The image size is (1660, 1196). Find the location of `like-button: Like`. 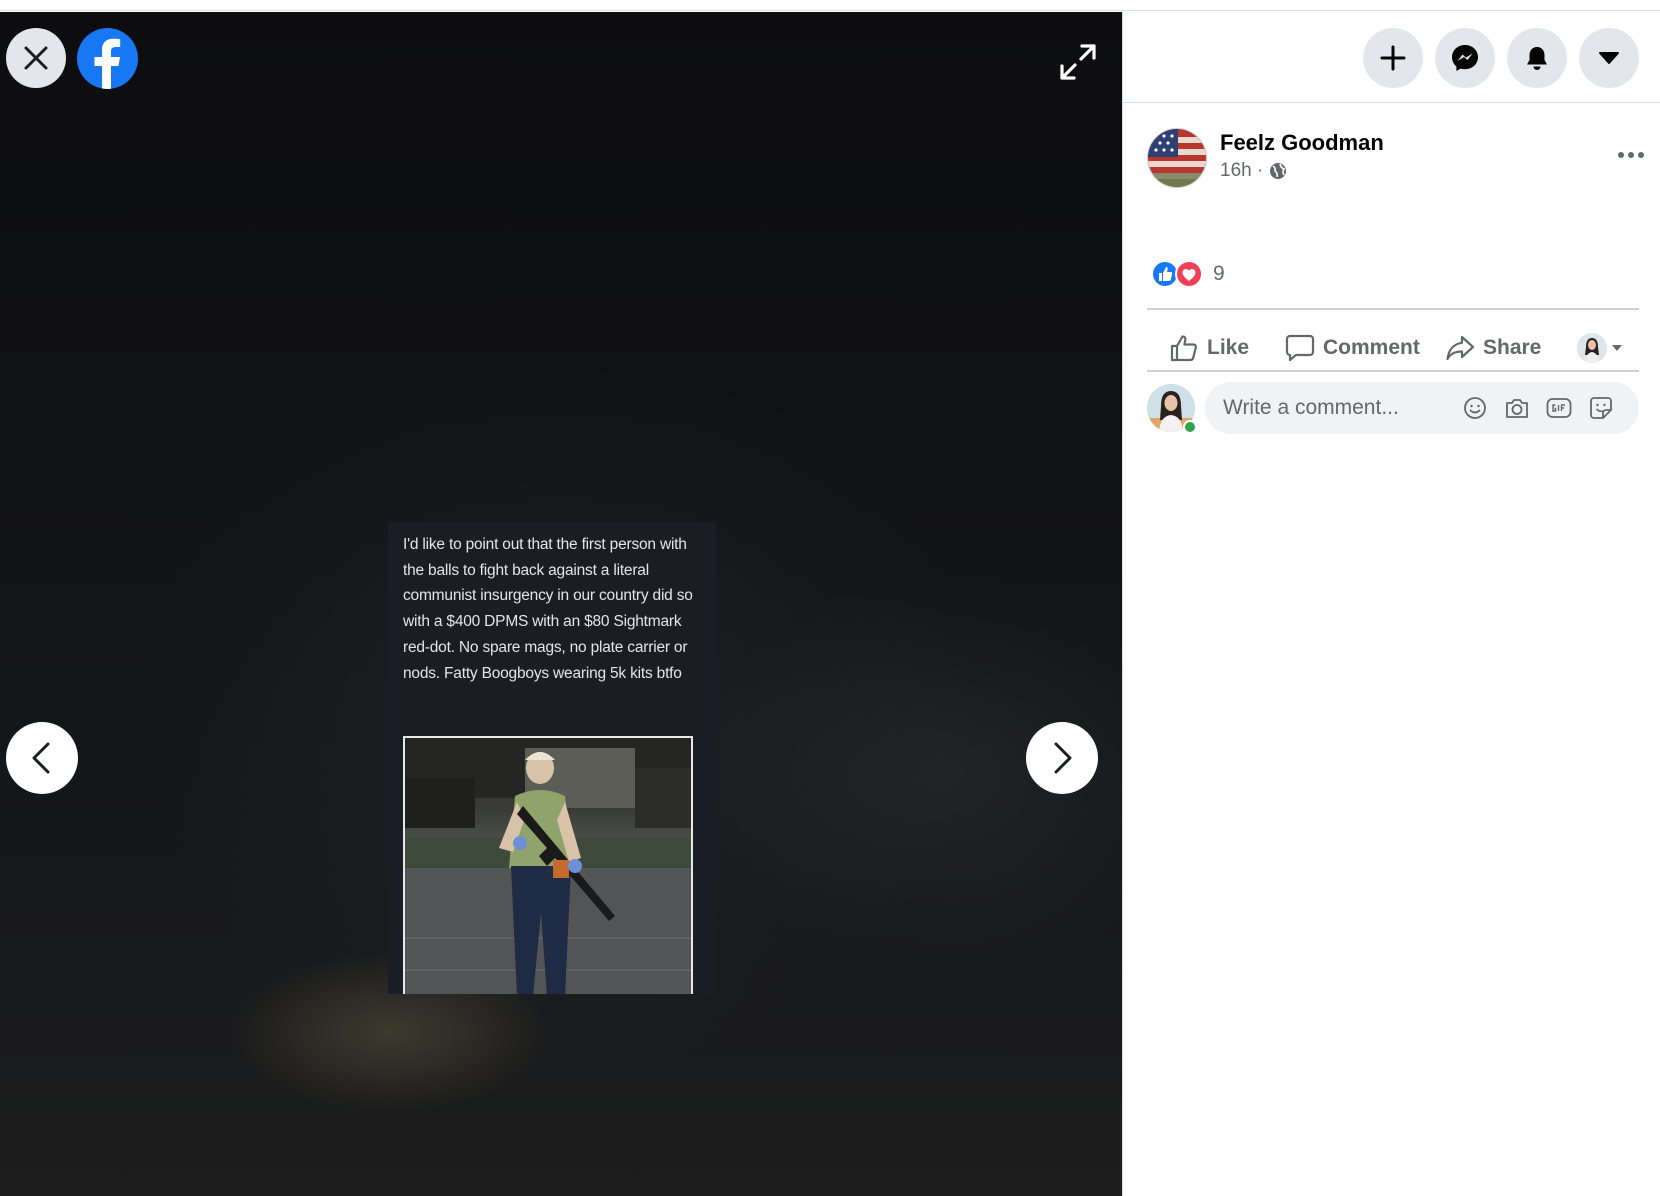

like-button: Like is located at coordinates (1209, 348).